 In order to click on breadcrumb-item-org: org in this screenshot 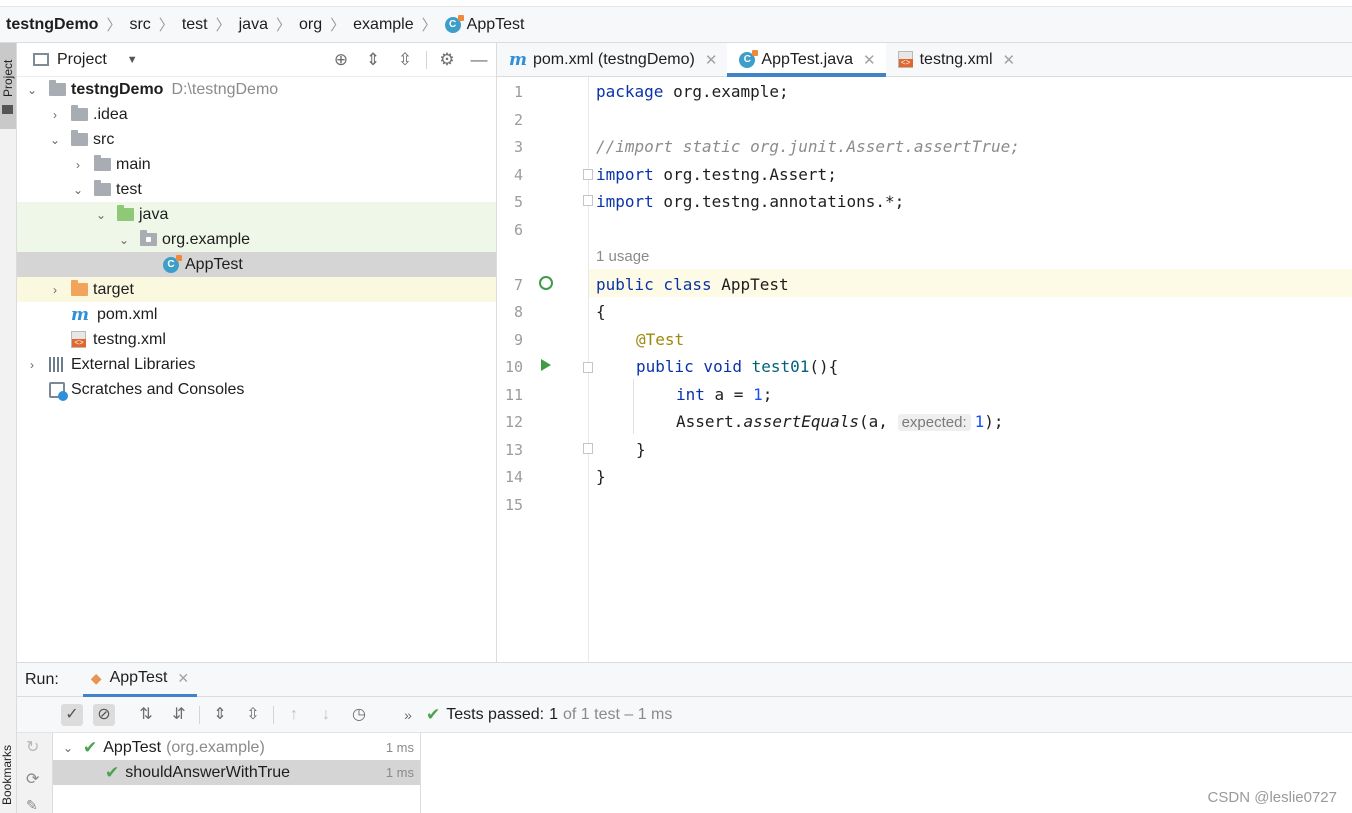, I will do `click(310, 25)`.